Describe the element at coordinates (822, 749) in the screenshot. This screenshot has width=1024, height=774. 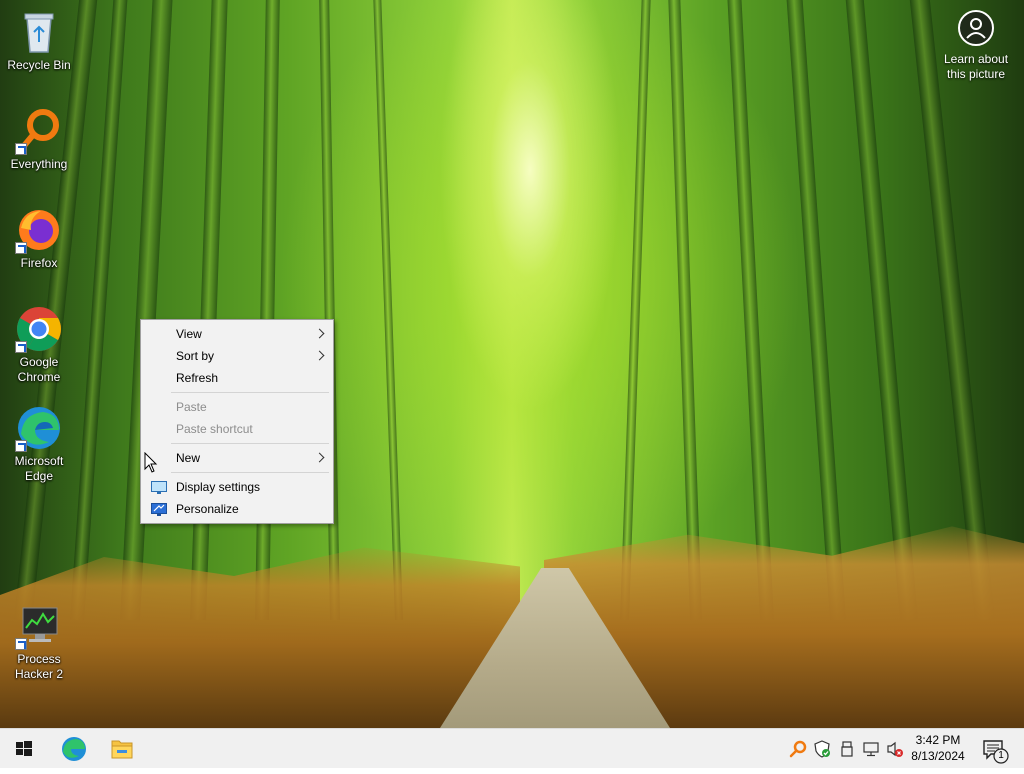
I see `security-shield-icon` at that location.